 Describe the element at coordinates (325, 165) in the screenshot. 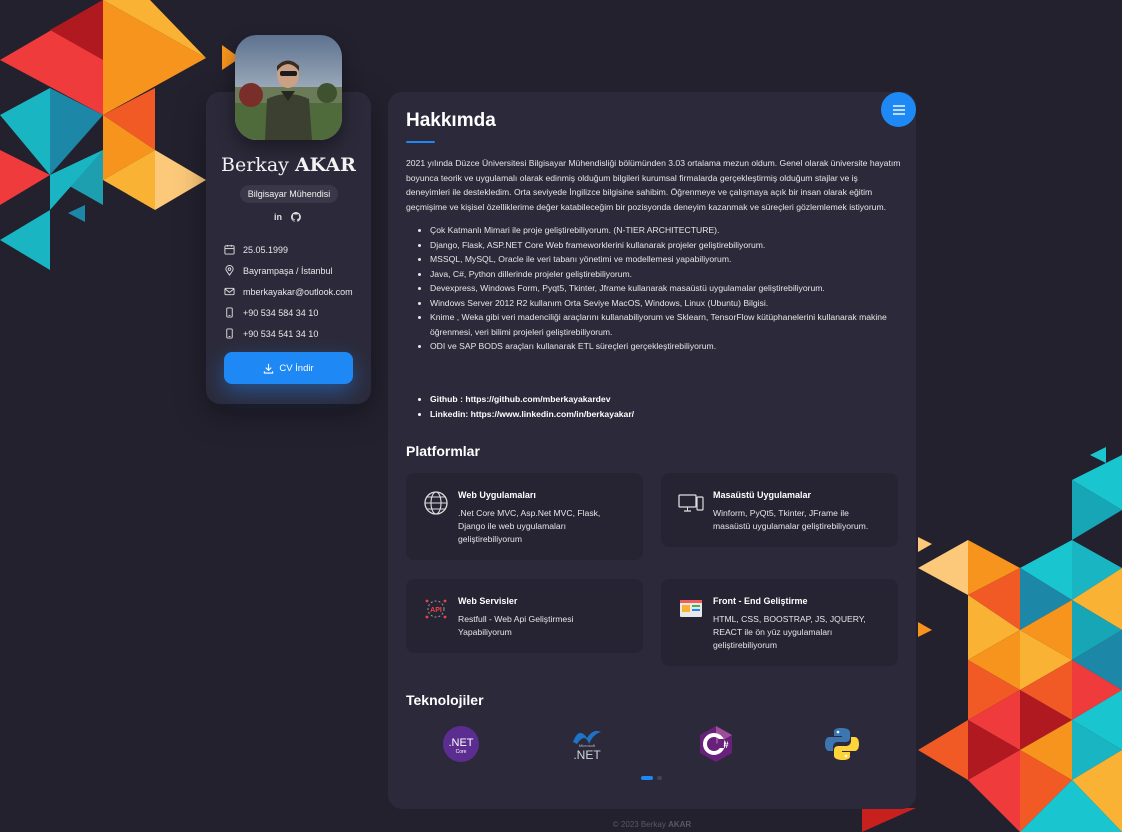

I see `last-name: AKAR` at that location.